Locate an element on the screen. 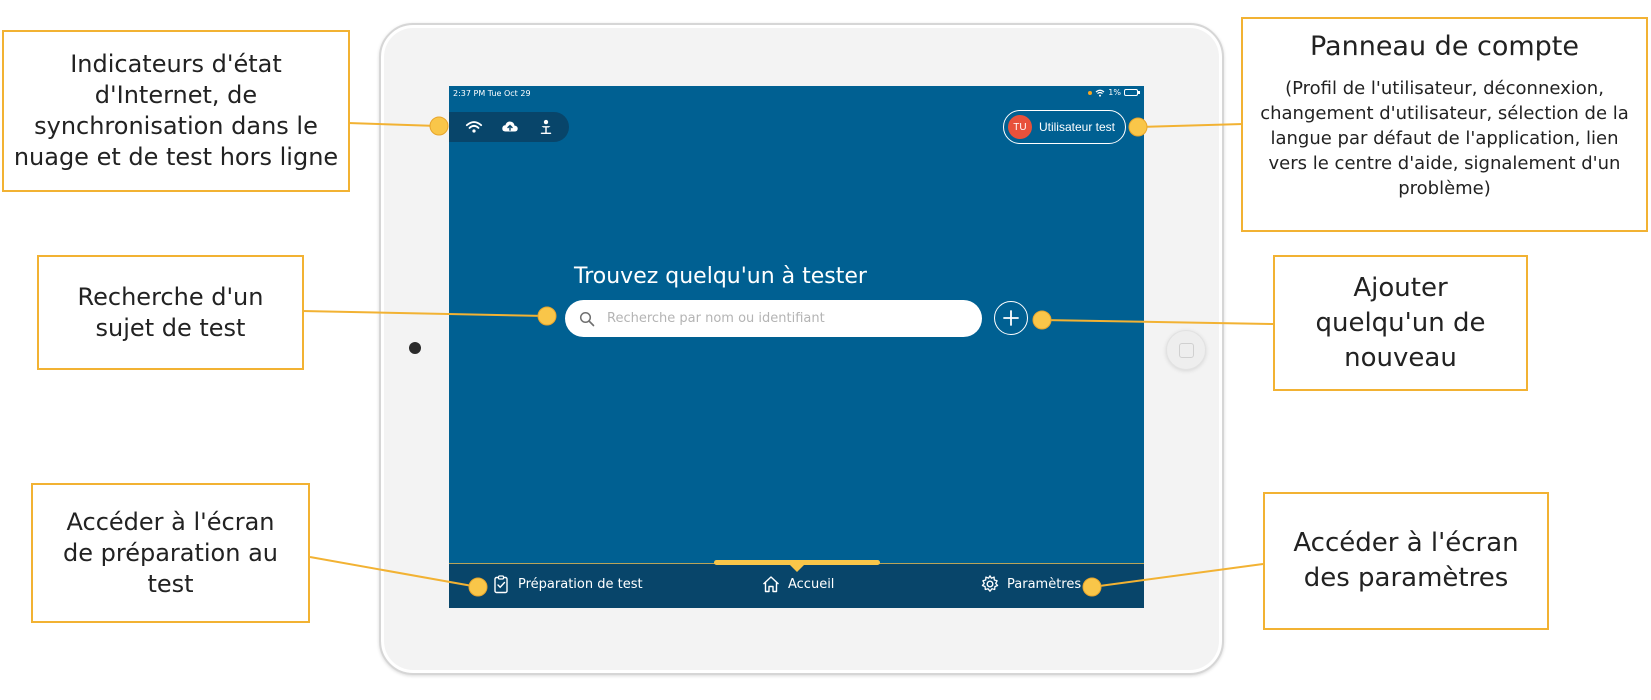  status-wifi-icon is located at coordinates (1100, 93).